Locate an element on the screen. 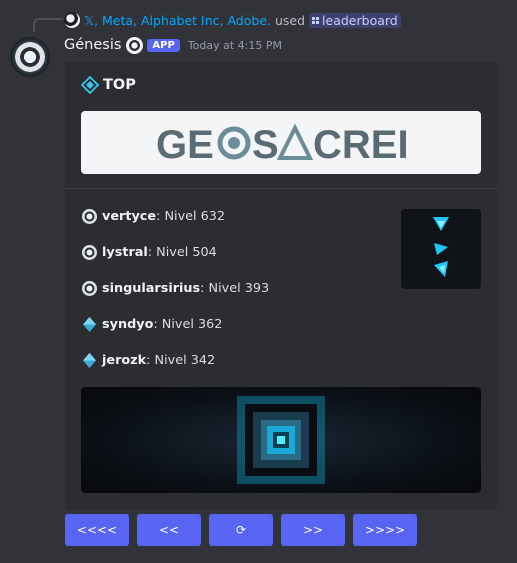  geosacred-banner-image: GE S CRED is located at coordinates (281, 142).